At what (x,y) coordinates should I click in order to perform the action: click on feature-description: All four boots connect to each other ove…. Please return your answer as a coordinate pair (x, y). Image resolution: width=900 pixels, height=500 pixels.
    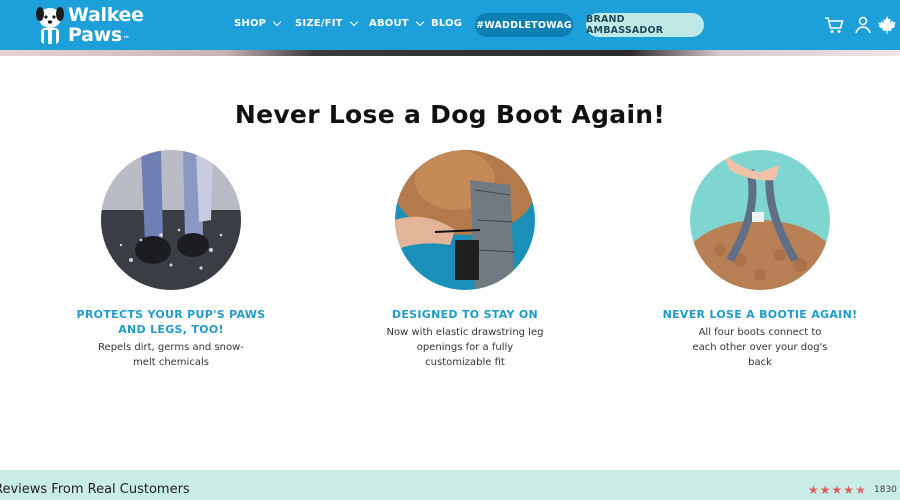
    Looking at the image, I should click on (760, 347).